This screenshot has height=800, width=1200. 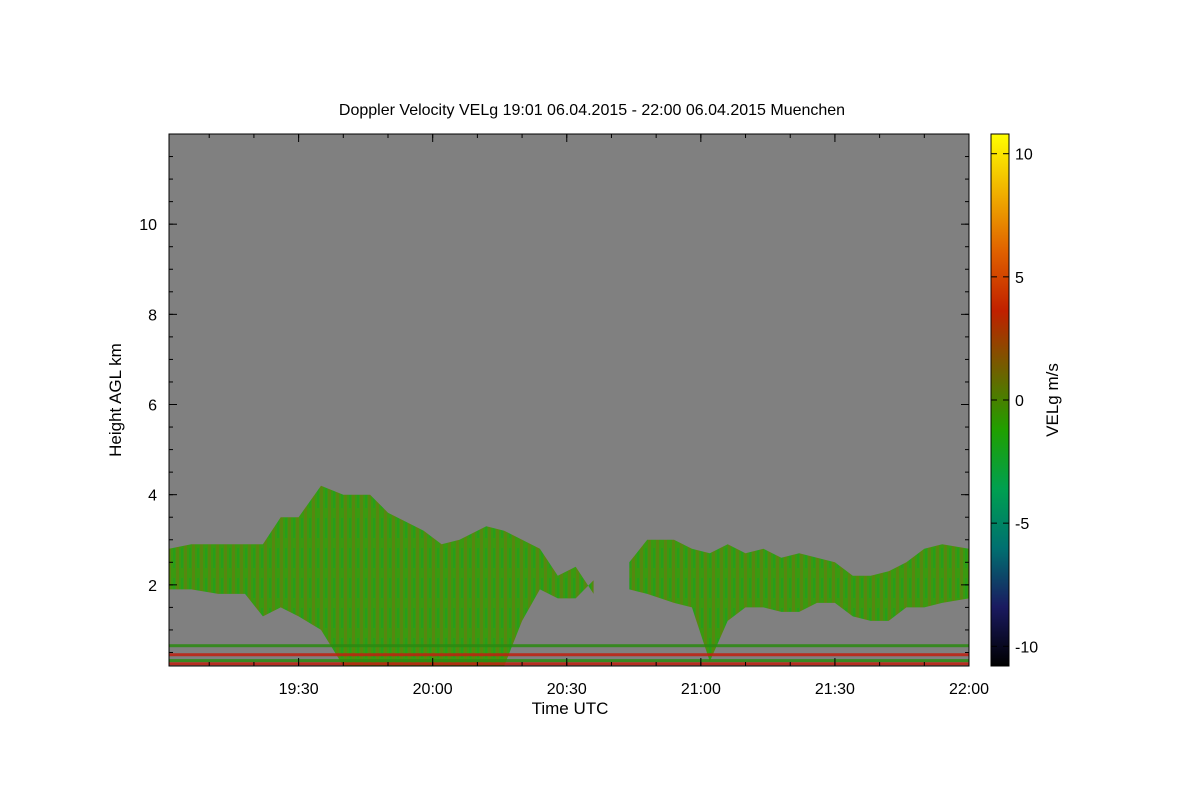 I want to click on y-tick-label: 2, so click(x=152, y=586).